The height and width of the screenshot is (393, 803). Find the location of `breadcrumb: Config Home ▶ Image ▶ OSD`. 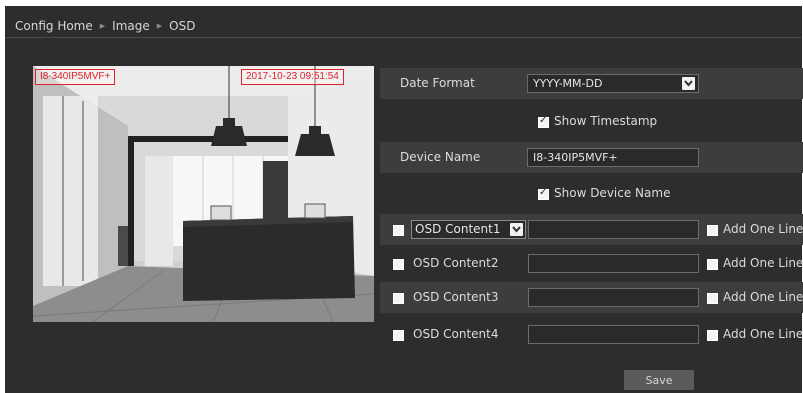

breadcrumb: Config Home ▶ Image ▶ OSD is located at coordinates (105, 26).